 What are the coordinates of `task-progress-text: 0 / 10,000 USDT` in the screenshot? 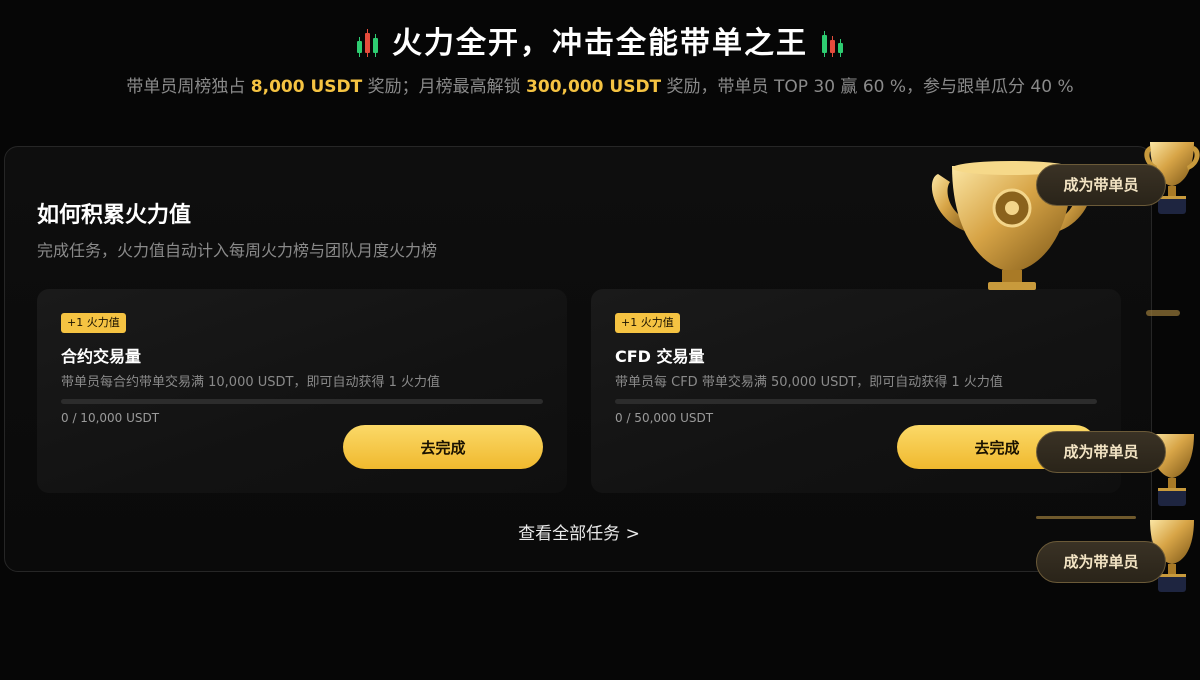 It's located at (110, 418).